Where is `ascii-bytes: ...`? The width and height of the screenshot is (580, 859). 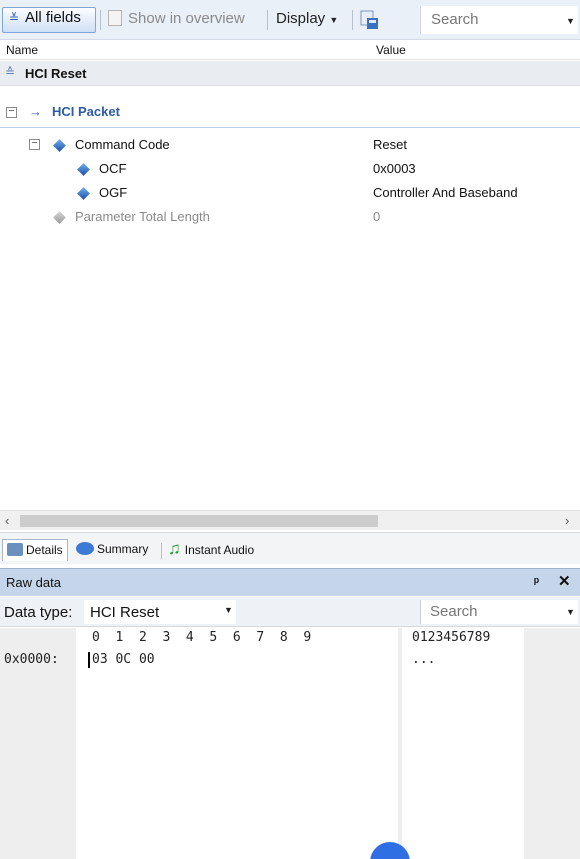
ascii-bytes: ... is located at coordinates (423, 659).